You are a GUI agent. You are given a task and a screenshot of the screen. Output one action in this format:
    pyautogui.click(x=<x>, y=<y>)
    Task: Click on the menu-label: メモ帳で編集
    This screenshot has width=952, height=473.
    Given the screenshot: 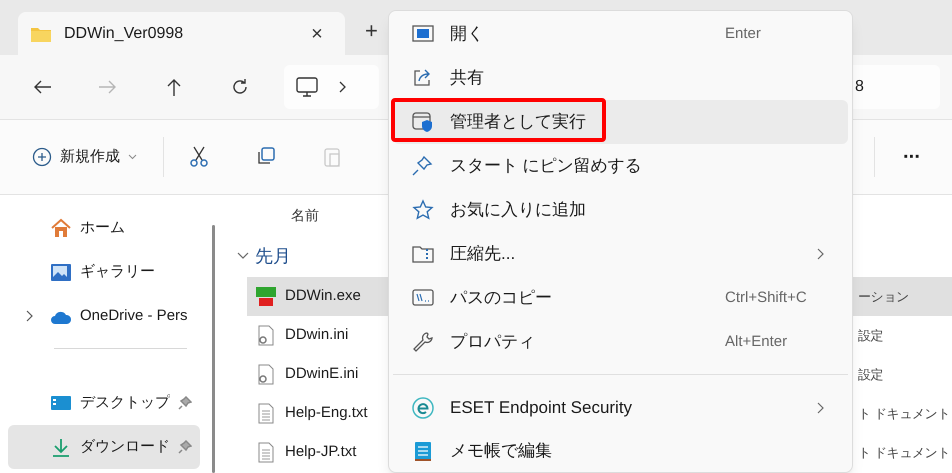 What is the action you would take?
    pyautogui.click(x=501, y=451)
    